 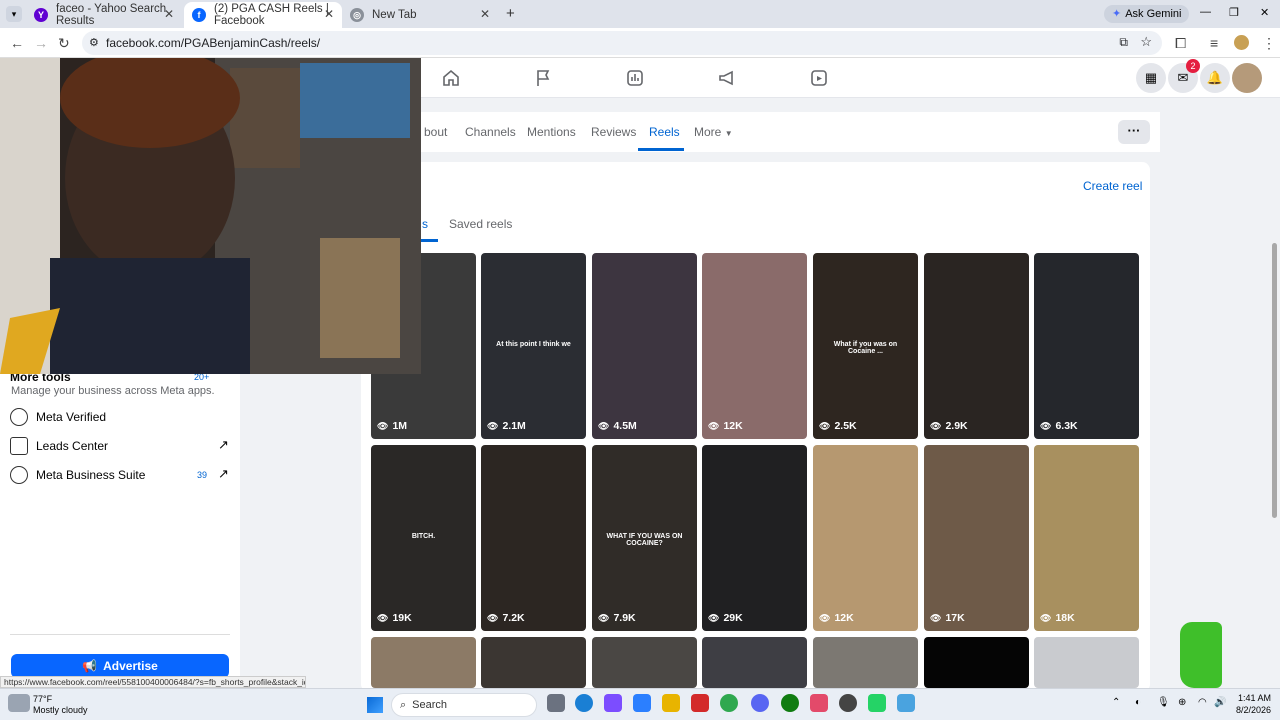 I want to click on search-label: Search, so click(x=430, y=705).